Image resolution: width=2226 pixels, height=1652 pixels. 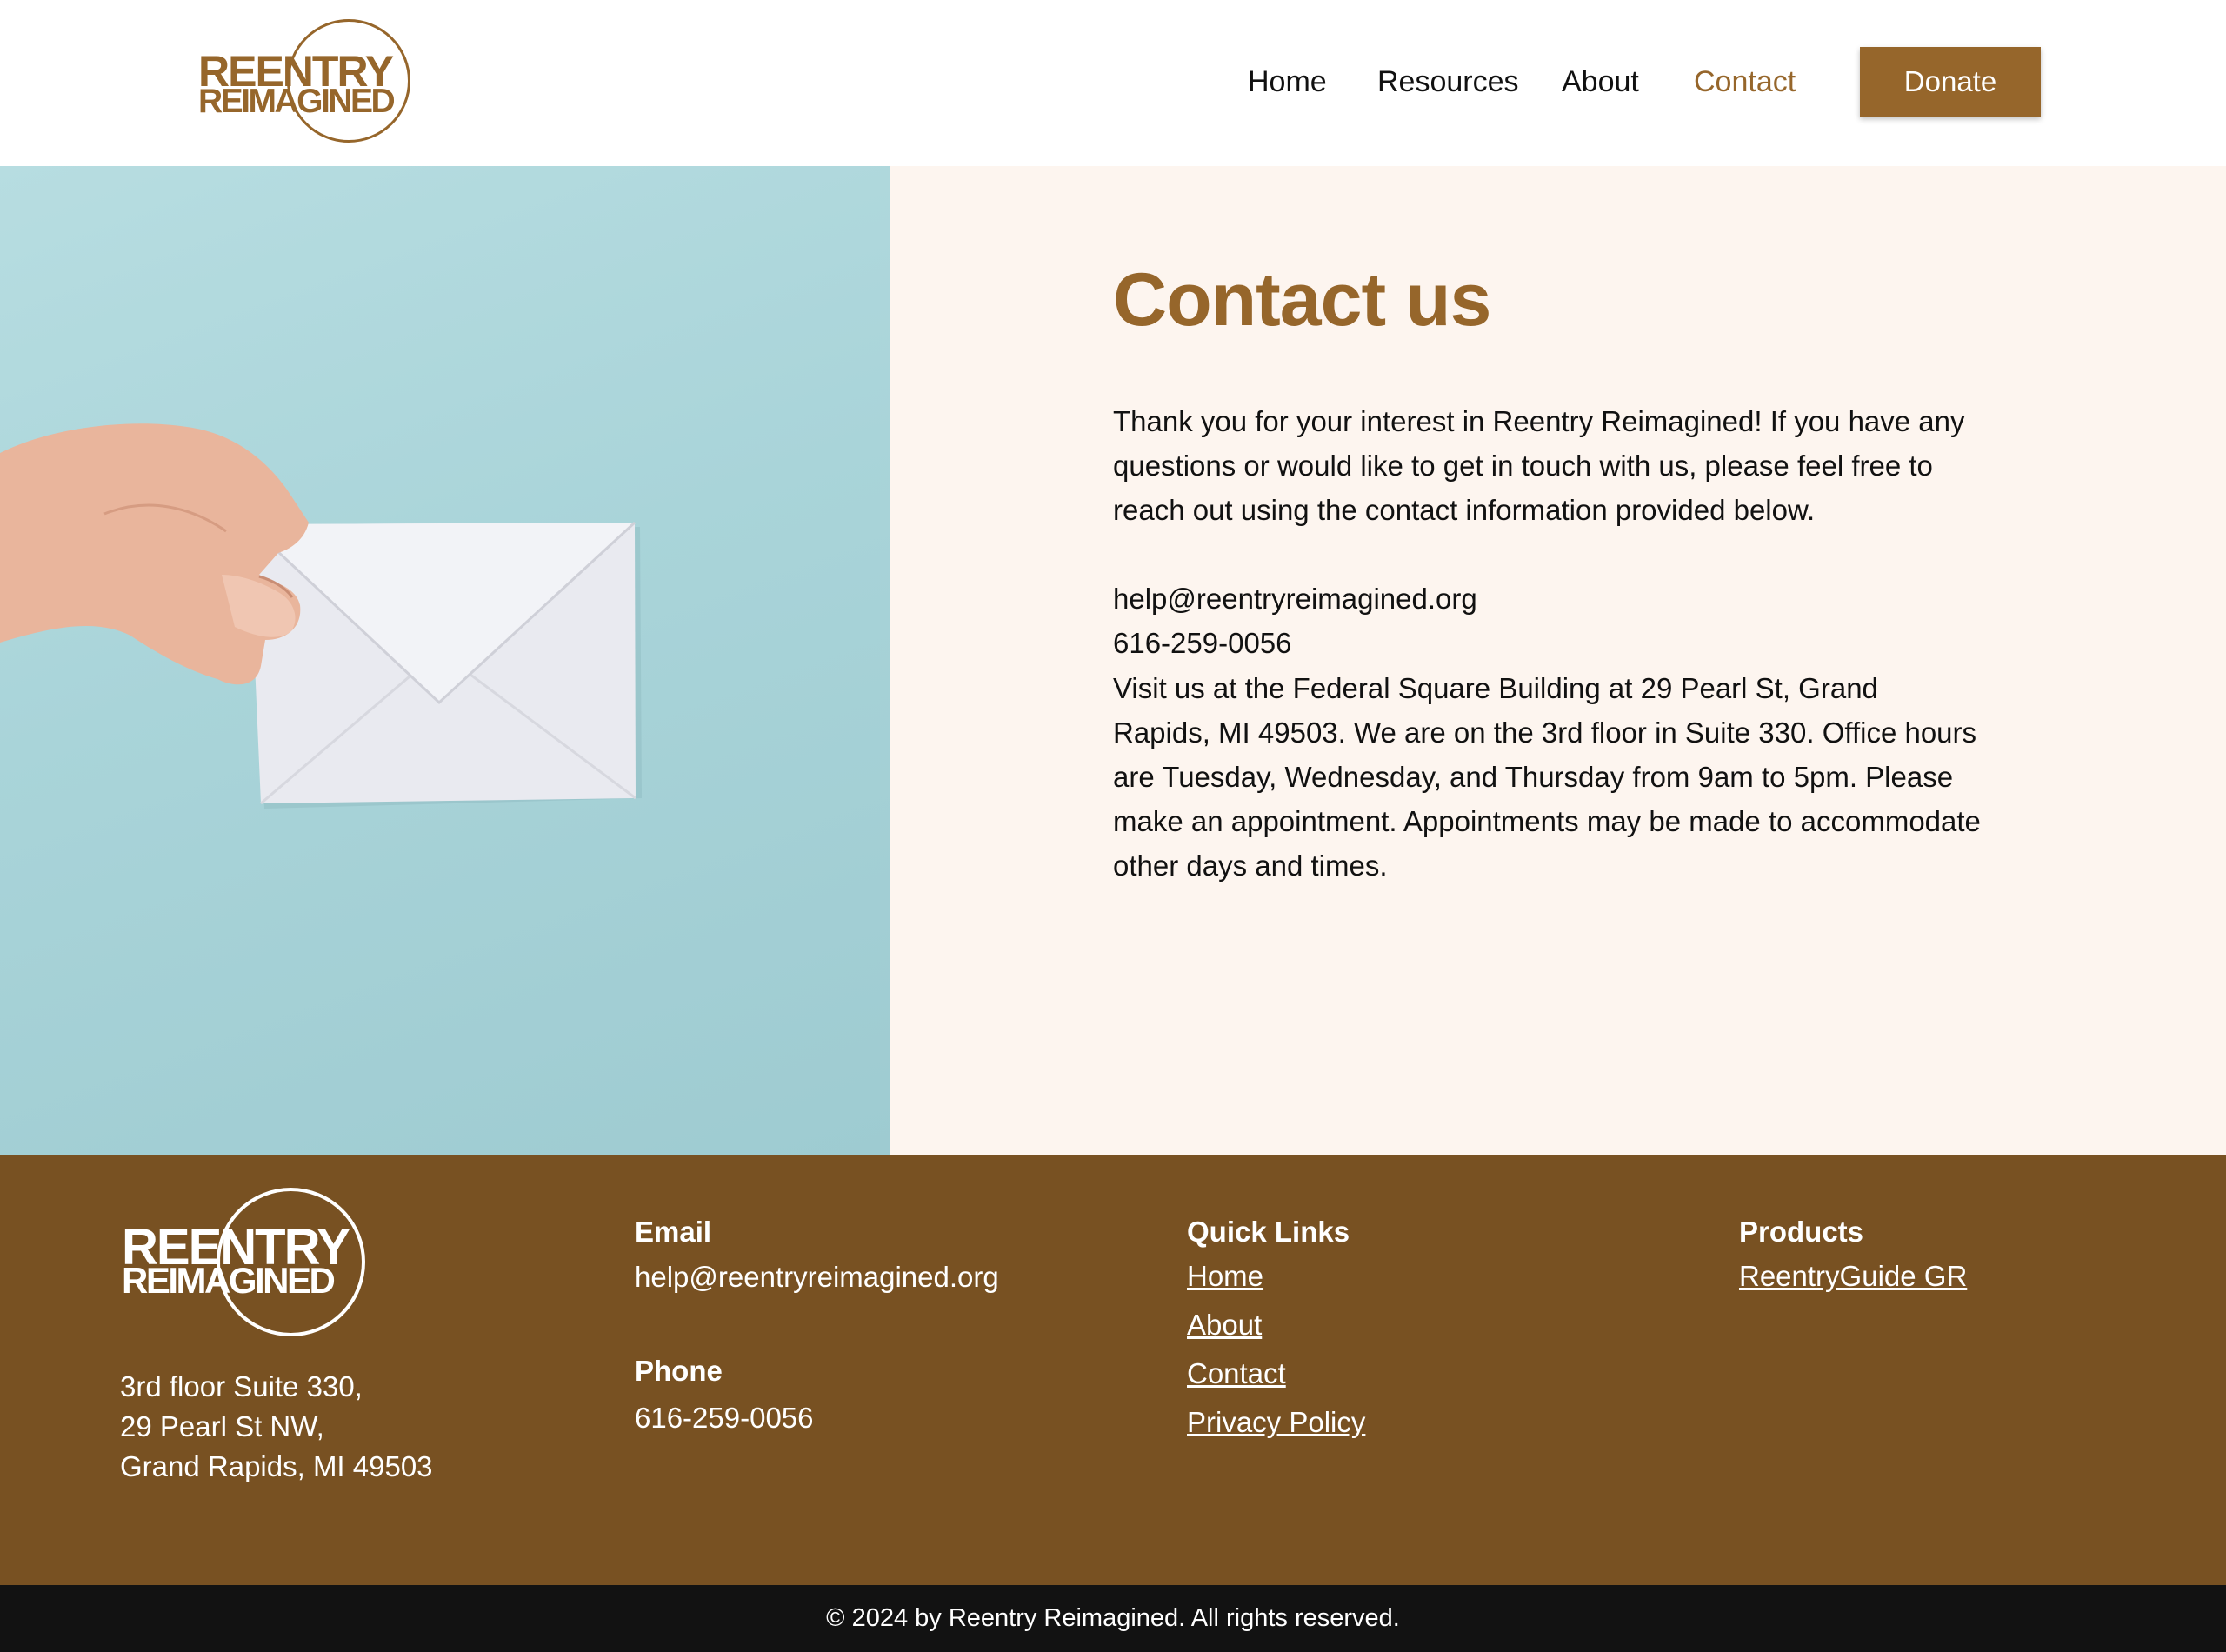 What do you see at coordinates (673, 1232) in the screenshot?
I see `footer-email-heading: Email` at bounding box center [673, 1232].